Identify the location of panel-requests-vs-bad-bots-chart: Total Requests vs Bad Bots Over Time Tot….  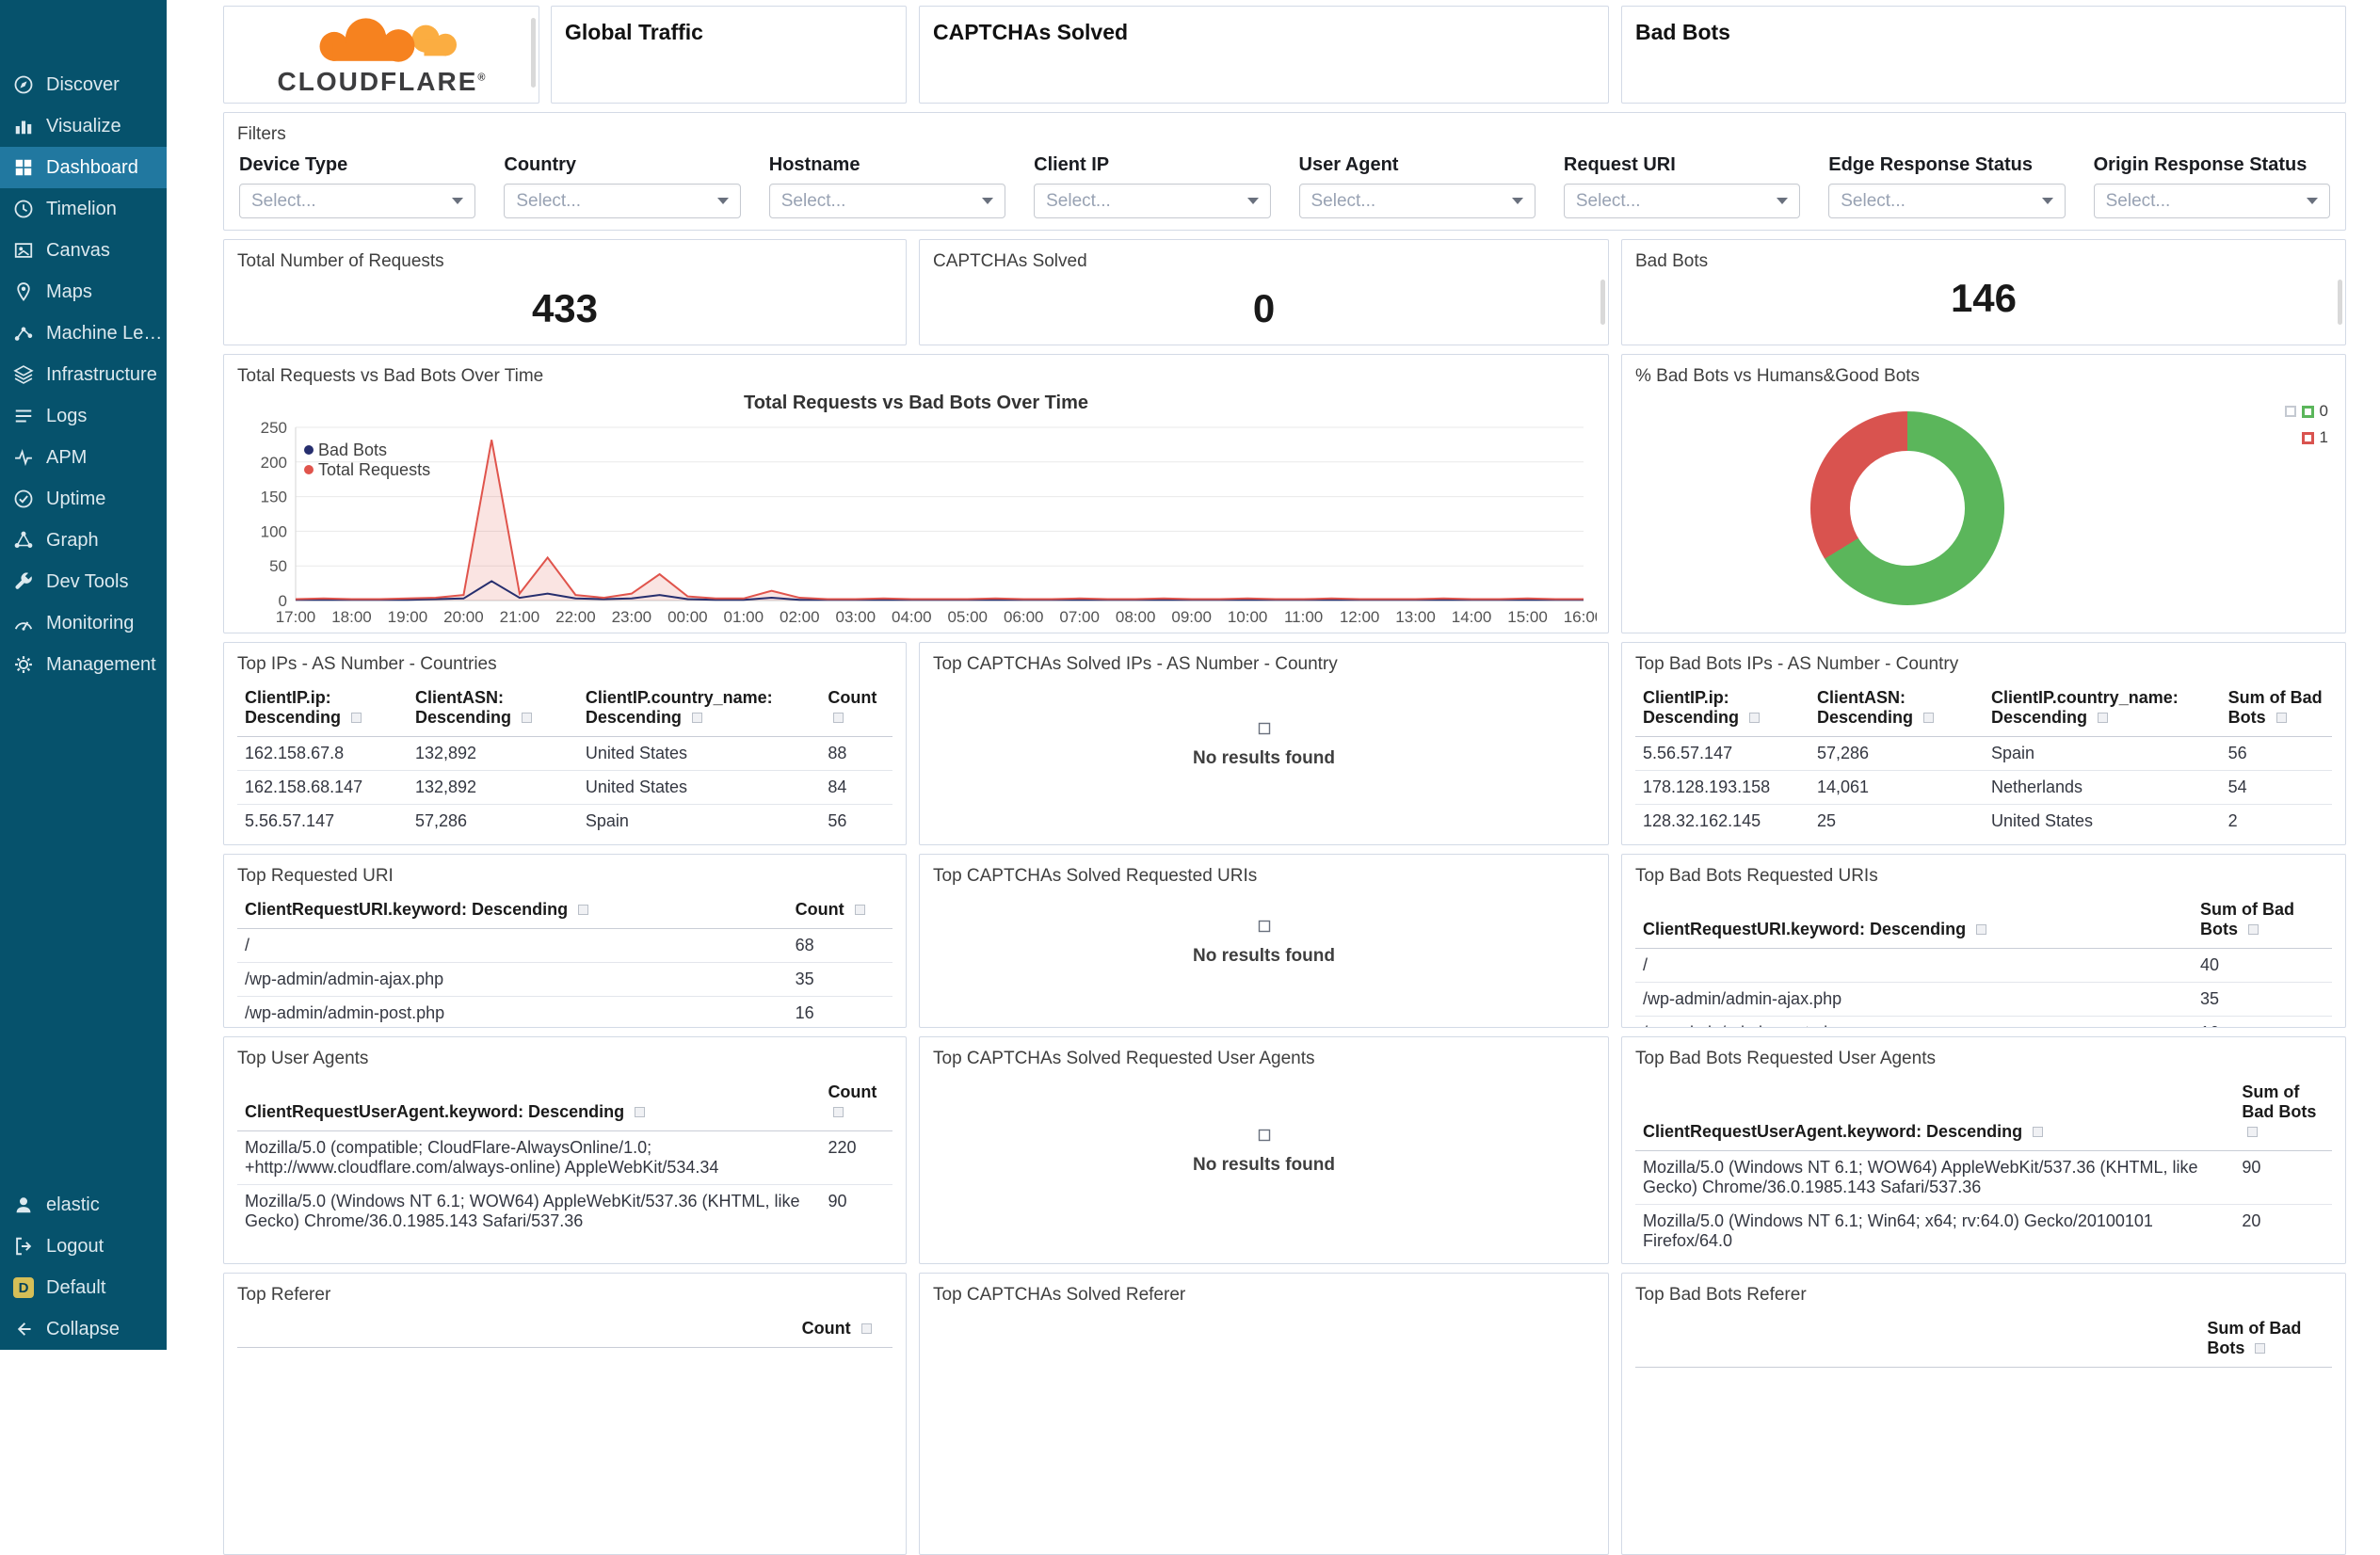
(916, 493).